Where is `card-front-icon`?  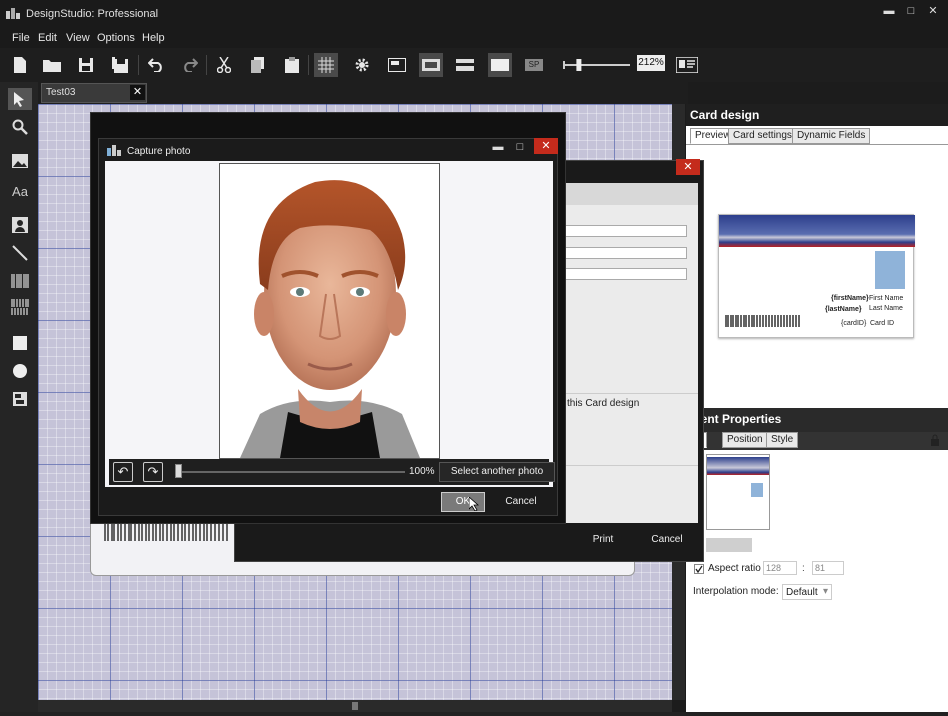 card-front-icon is located at coordinates (431, 65).